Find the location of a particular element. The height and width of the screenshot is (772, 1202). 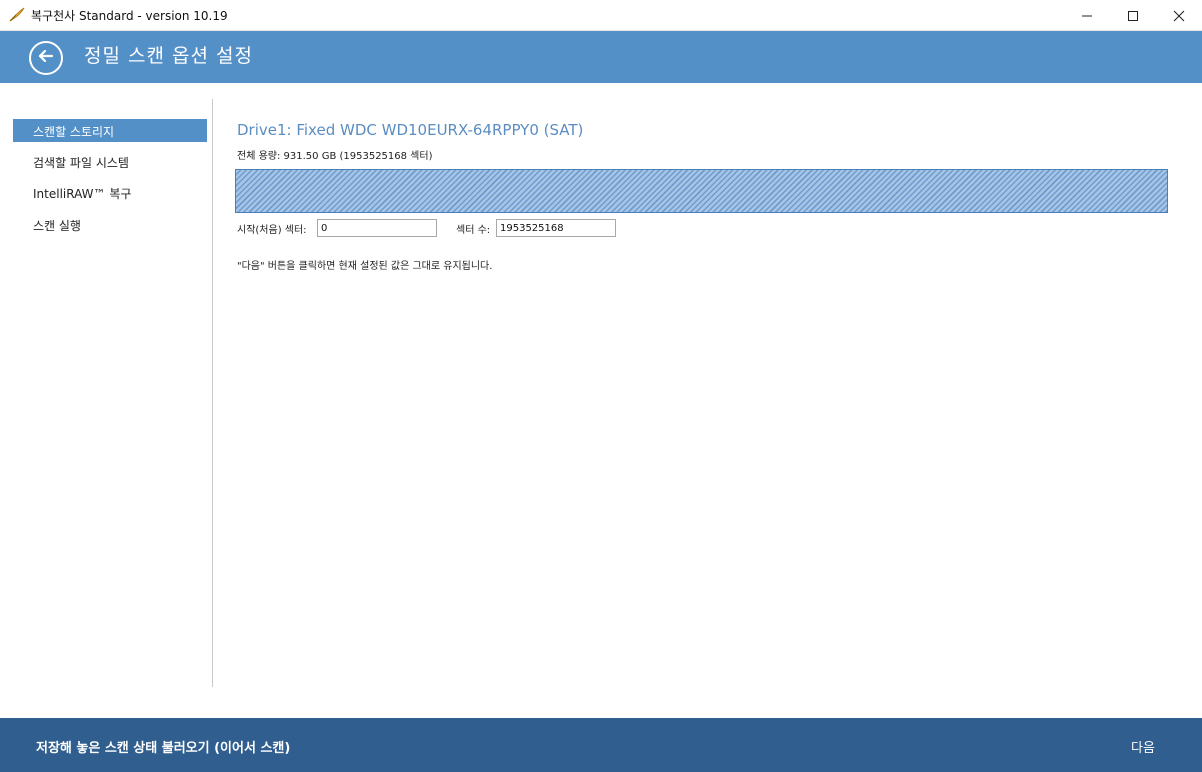

drive-title: Drive1: Fixed WDC WD10EURX-64RPPY0 (SAT) is located at coordinates (410, 130).